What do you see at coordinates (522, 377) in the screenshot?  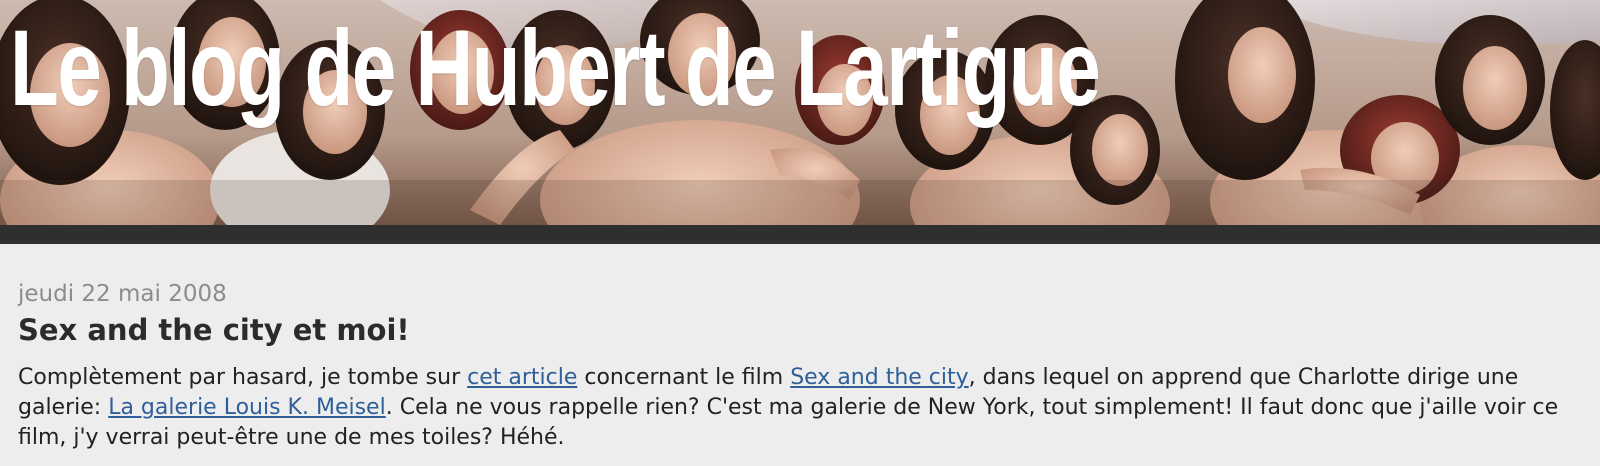 I see `cet-article-link: cet article` at bounding box center [522, 377].